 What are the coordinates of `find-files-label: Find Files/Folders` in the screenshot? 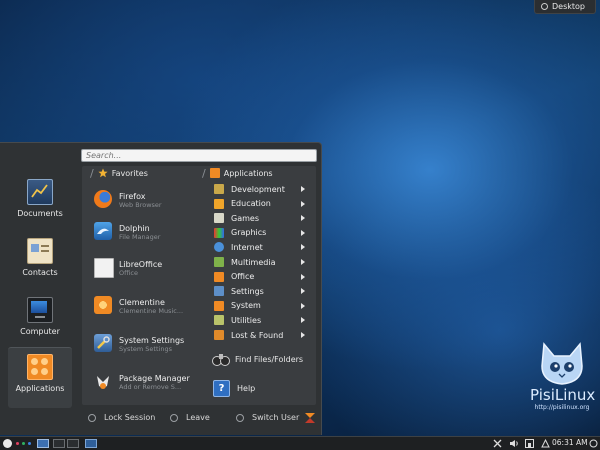 It's located at (269, 359).